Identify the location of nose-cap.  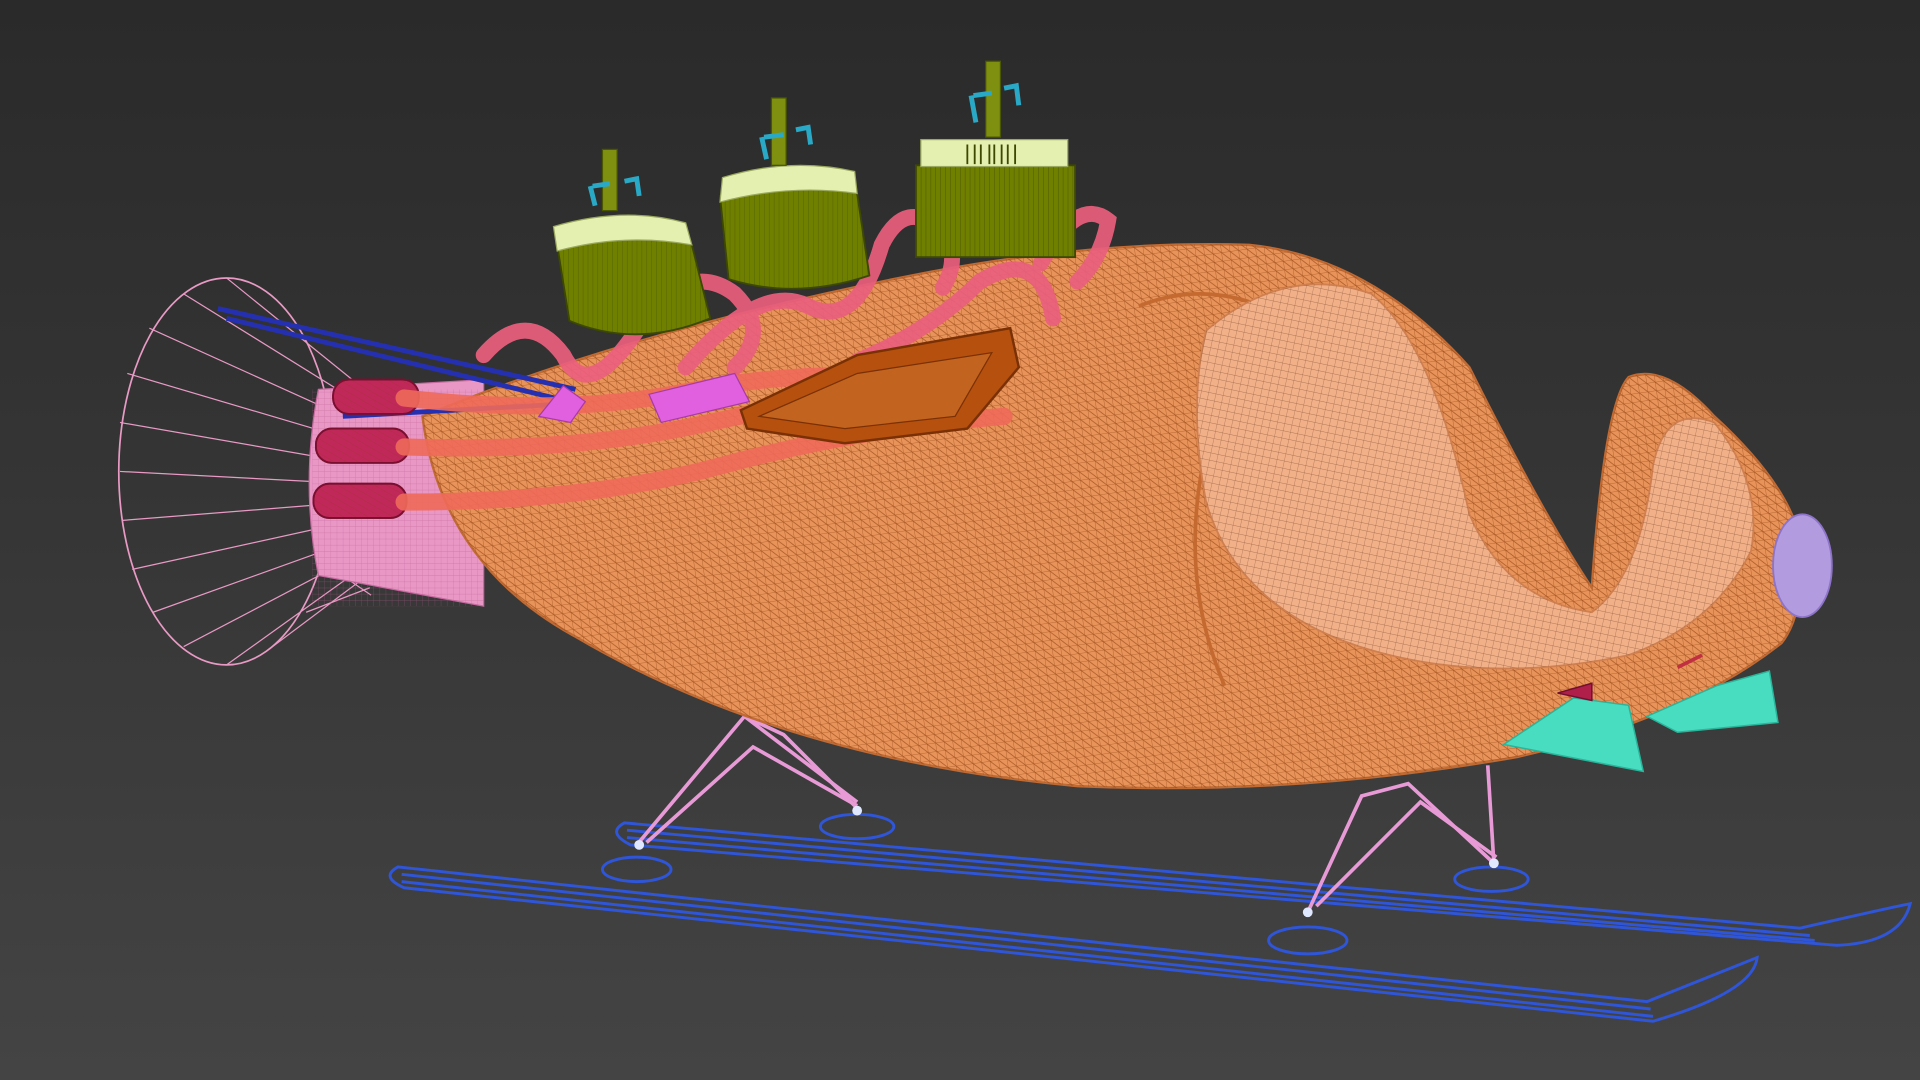
(1802, 566).